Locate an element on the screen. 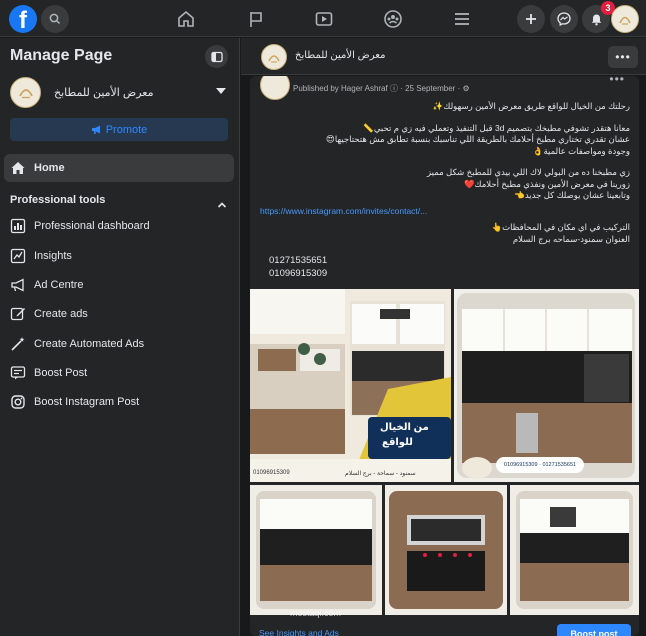  sidebar-item-boost-instagram-post: Boost Instagram Post is located at coordinates (119, 402).